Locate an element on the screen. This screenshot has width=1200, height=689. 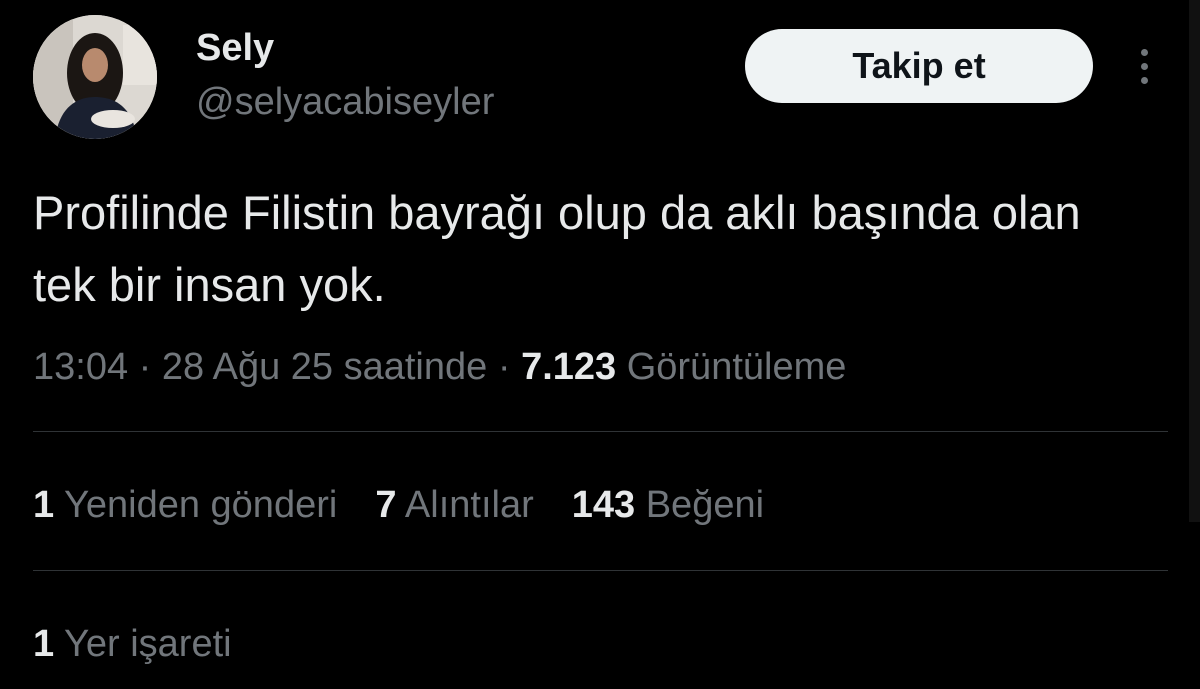
author-handle: @selyacabiseyler is located at coordinates (345, 102).